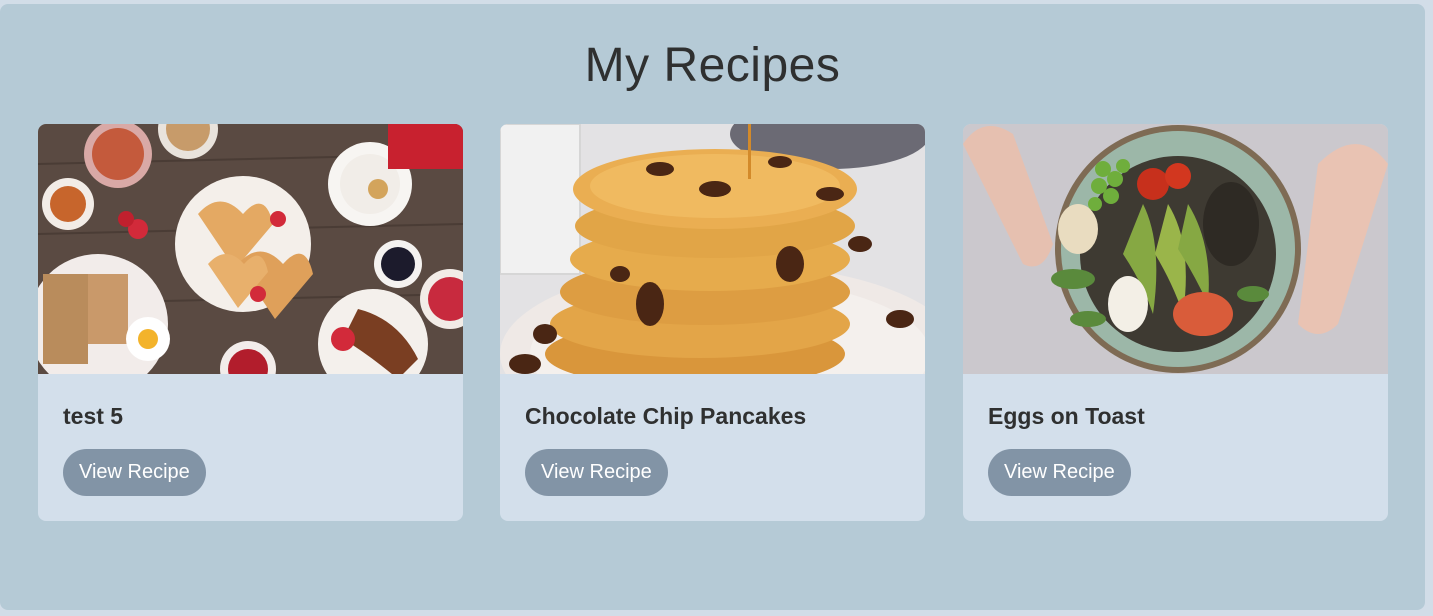  I want to click on recipe-title: test 5, so click(93, 416).